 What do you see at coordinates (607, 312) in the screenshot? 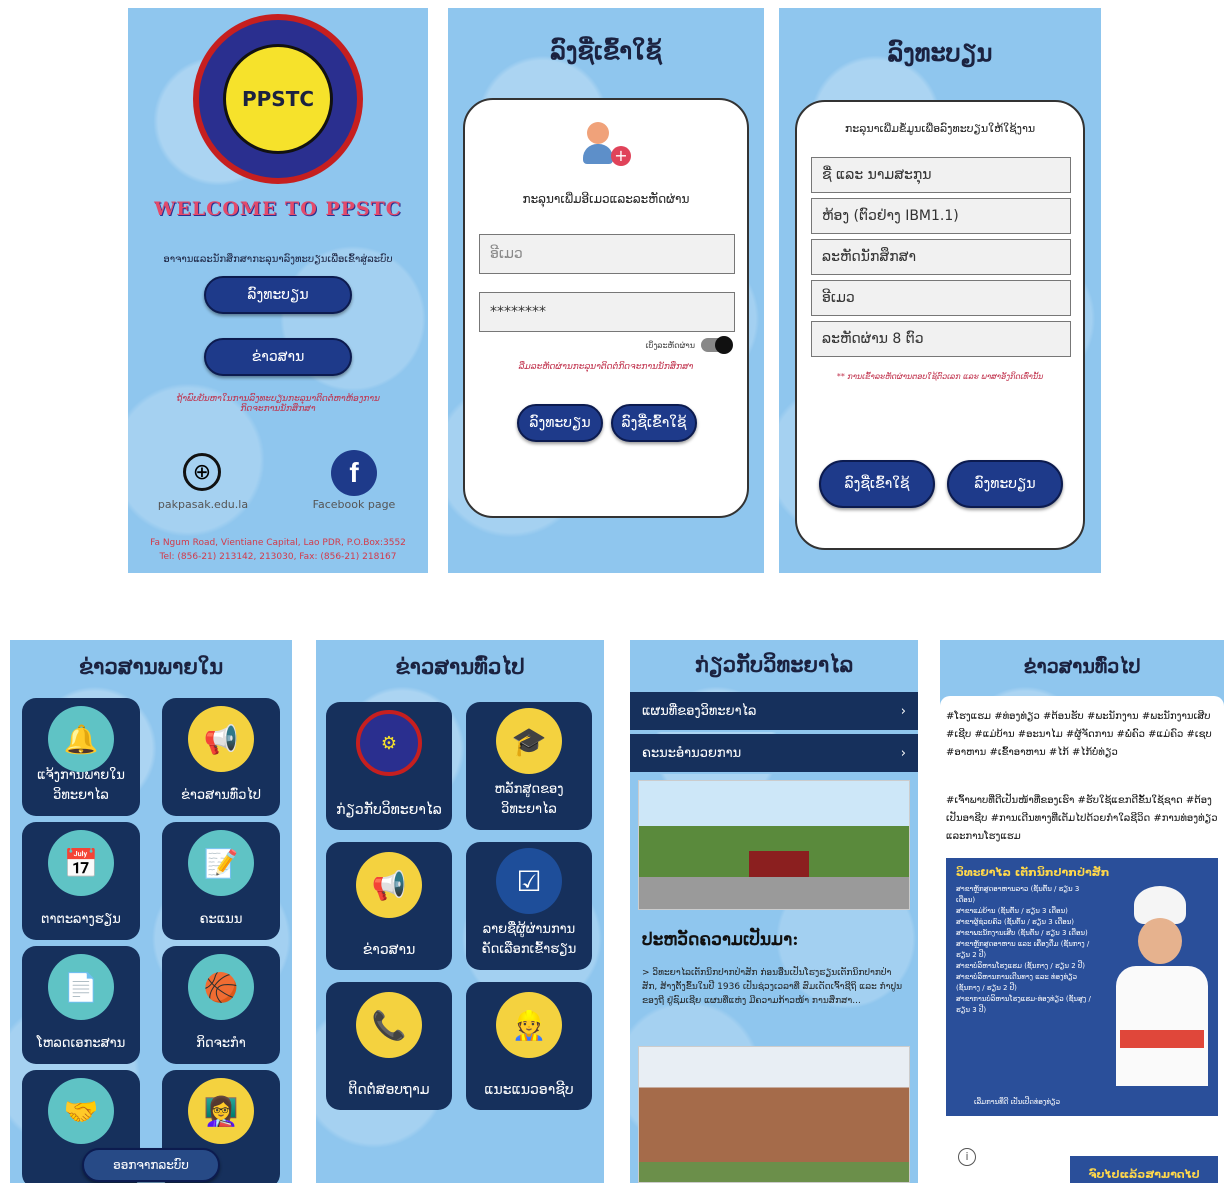
I see `password-field: ********` at bounding box center [607, 312].